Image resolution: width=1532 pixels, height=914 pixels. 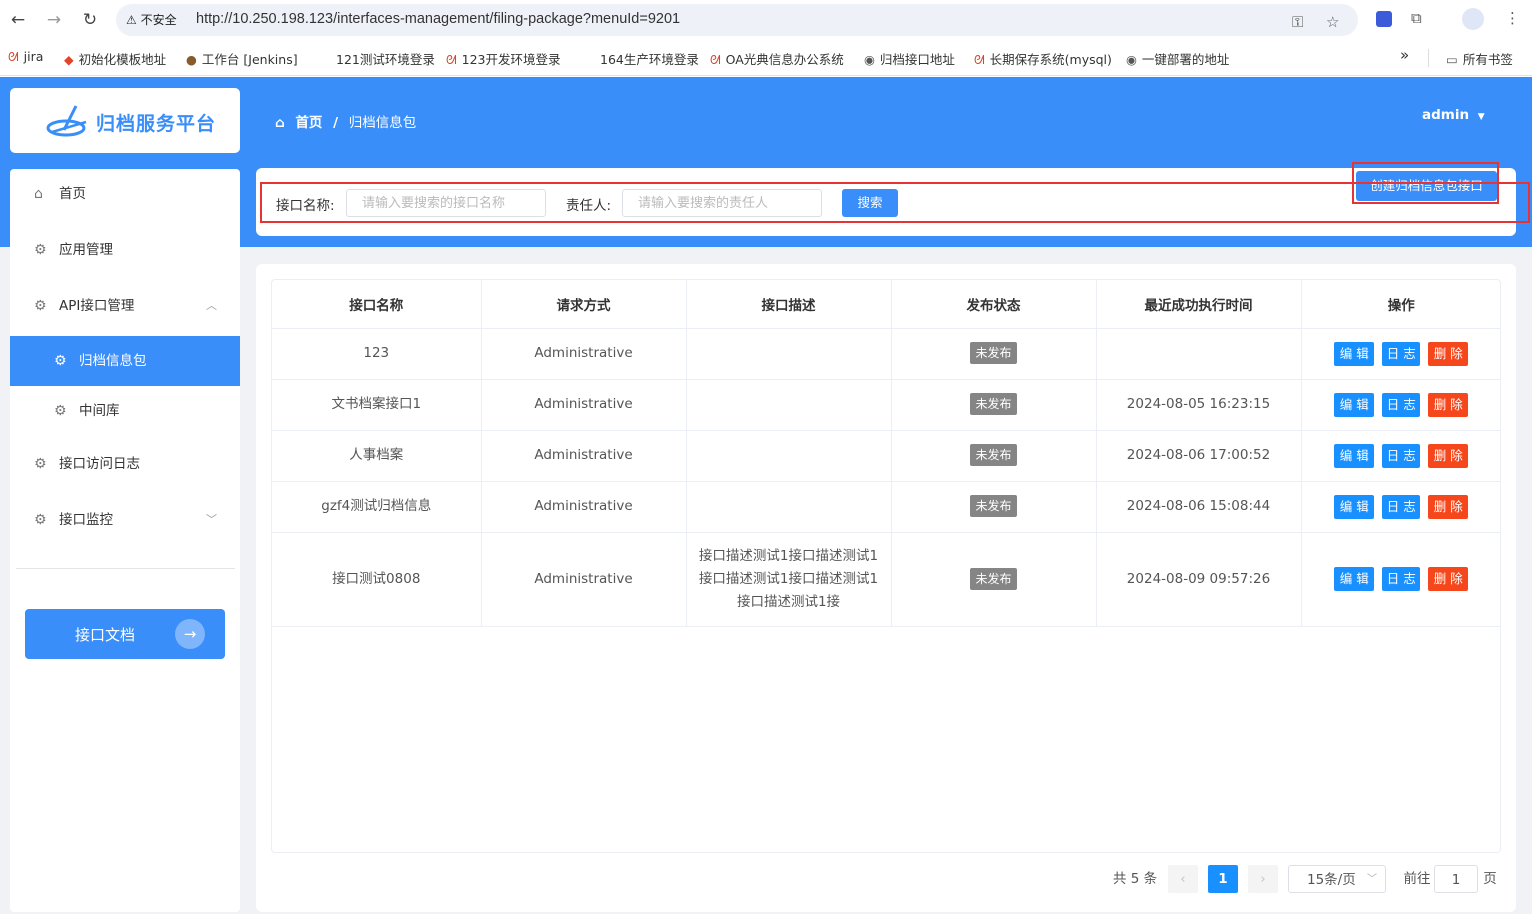 I want to click on sidebar-item-label: 归档信息包, so click(x=113, y=361).